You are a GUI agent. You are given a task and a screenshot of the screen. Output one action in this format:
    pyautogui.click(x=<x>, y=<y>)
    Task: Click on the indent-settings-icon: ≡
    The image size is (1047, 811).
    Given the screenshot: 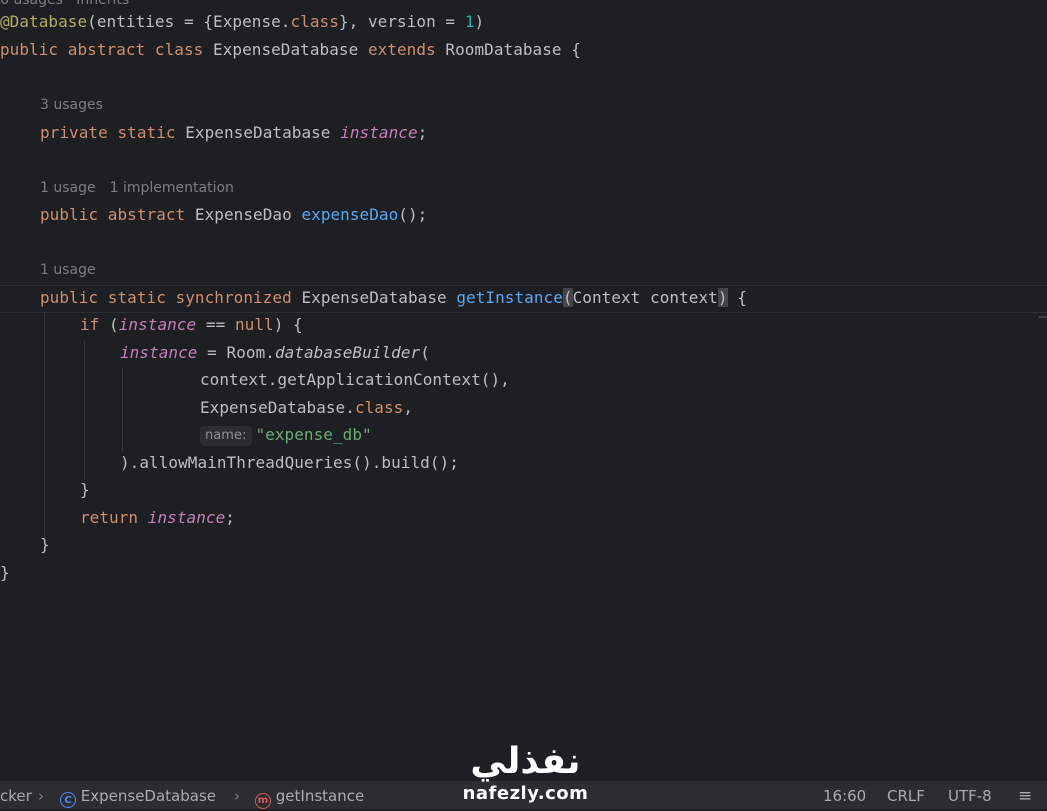 What is the action you would take?
    pyautogui.click(x=1025, y=796)
    